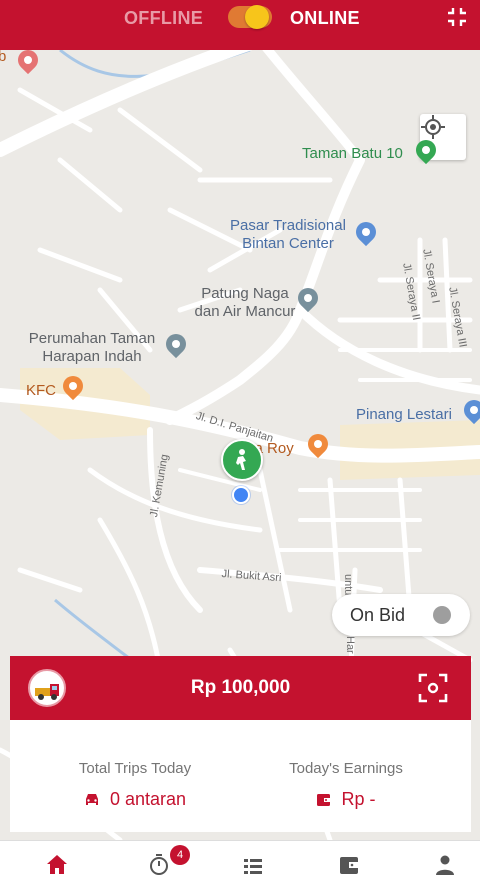  I want to click on home-icon, so click(57, 864).